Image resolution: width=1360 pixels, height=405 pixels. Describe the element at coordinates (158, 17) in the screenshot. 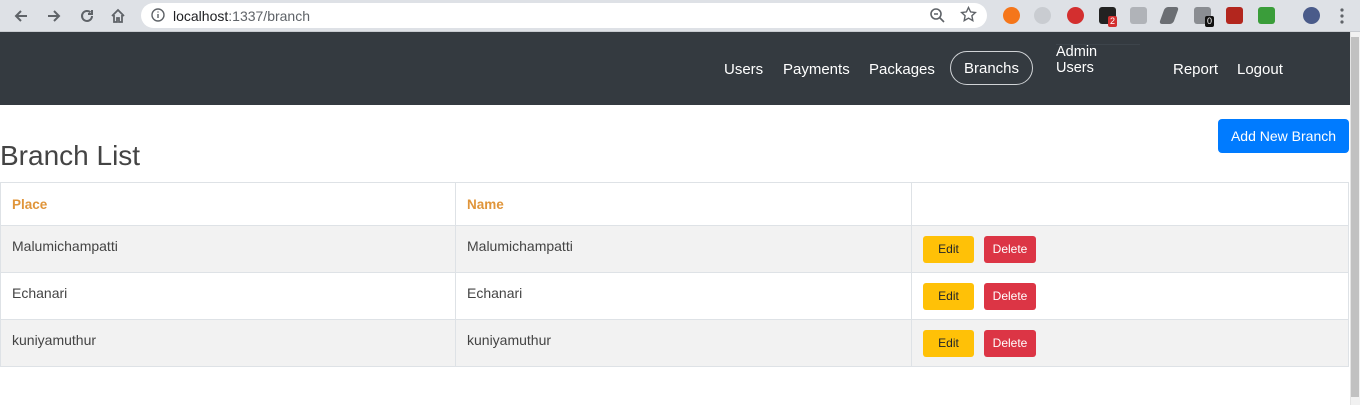

I see `info-icon` at that location.